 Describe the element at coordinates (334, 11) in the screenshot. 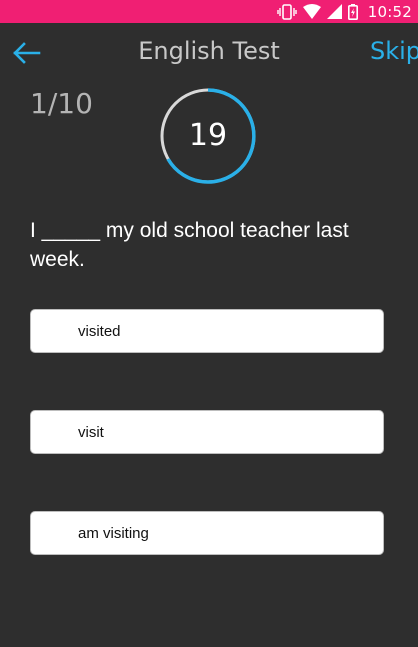

I see `signal-icon` at that location.